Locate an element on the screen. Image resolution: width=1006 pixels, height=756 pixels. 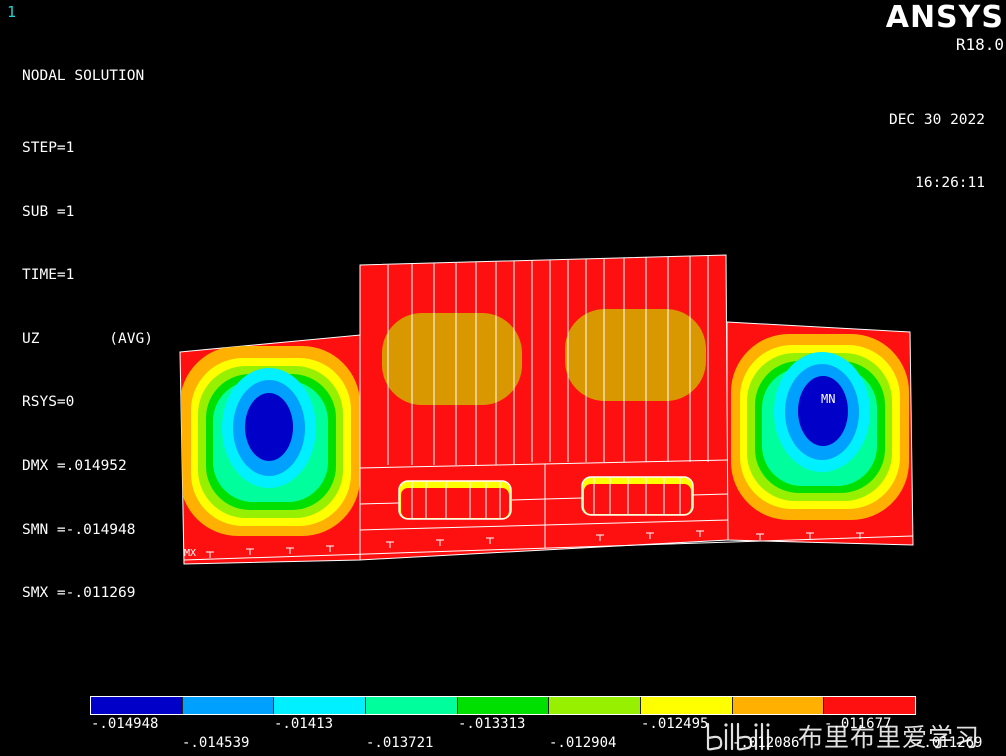
bilibili-watermark: 布里布里爱学习 is located at coordinates (842, 736).